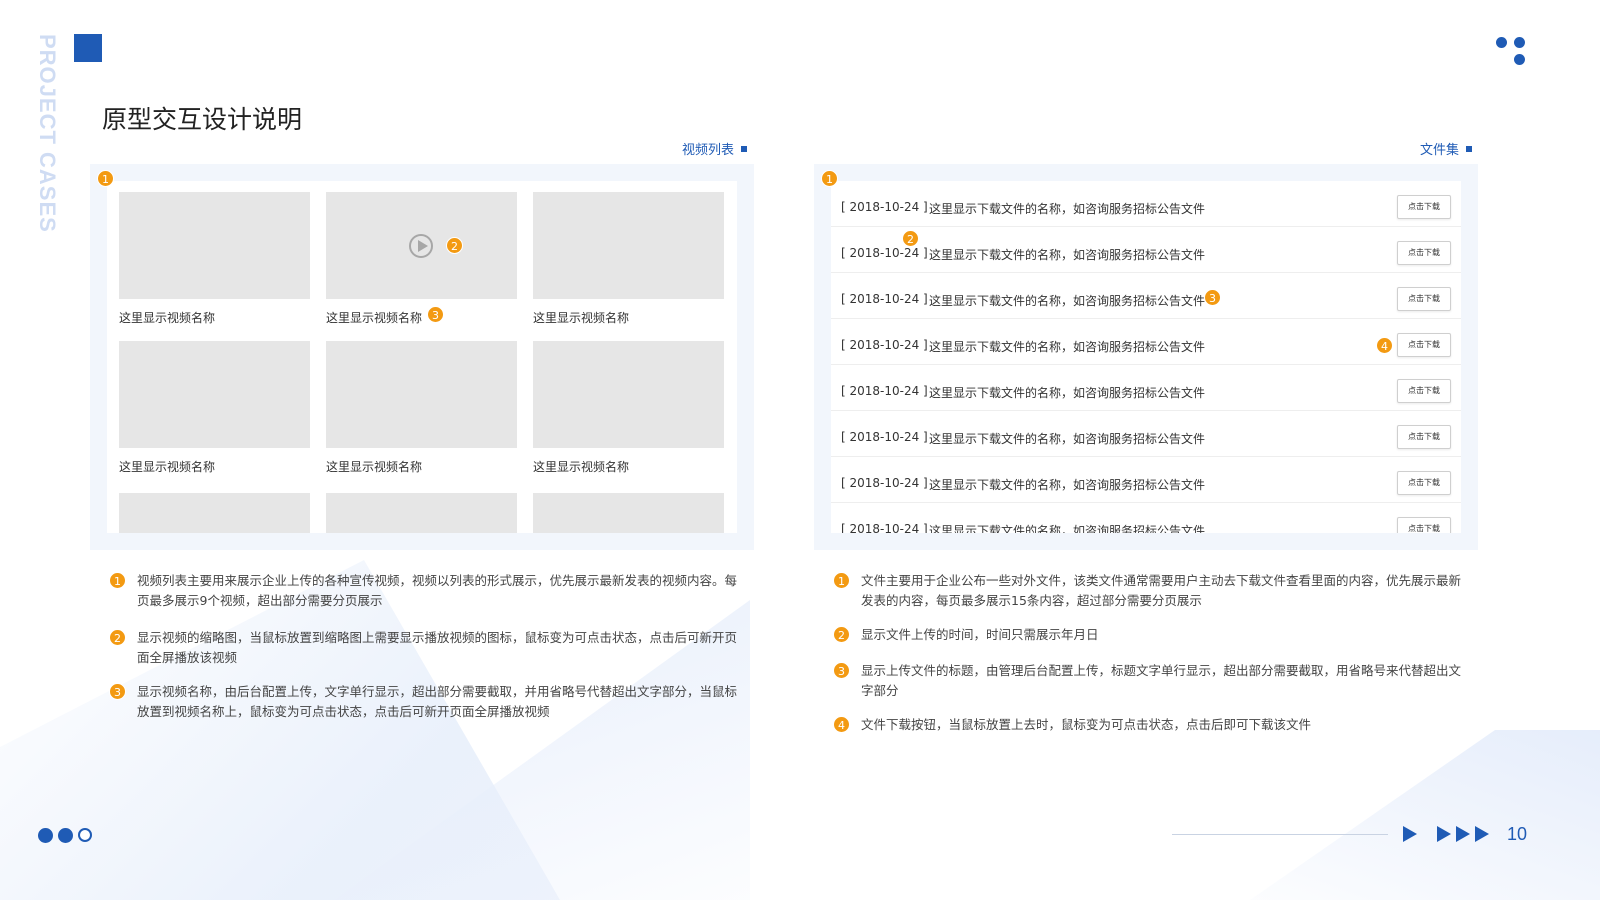 This screenshot has width=1600, height=900. I want to click on note-item: 2 显示文件上传的时间，时间只需展示年月日, so click(1152, 635).